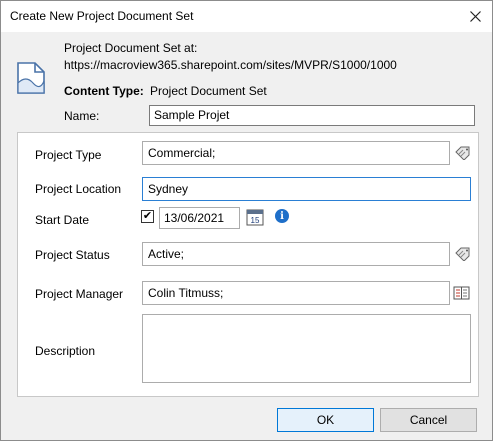 The width and height of the screenshot is (493, 441). What do you see at coordinates (31, 78) in the screenshot?
I see `document-icon` at bounding box center [31, 78].